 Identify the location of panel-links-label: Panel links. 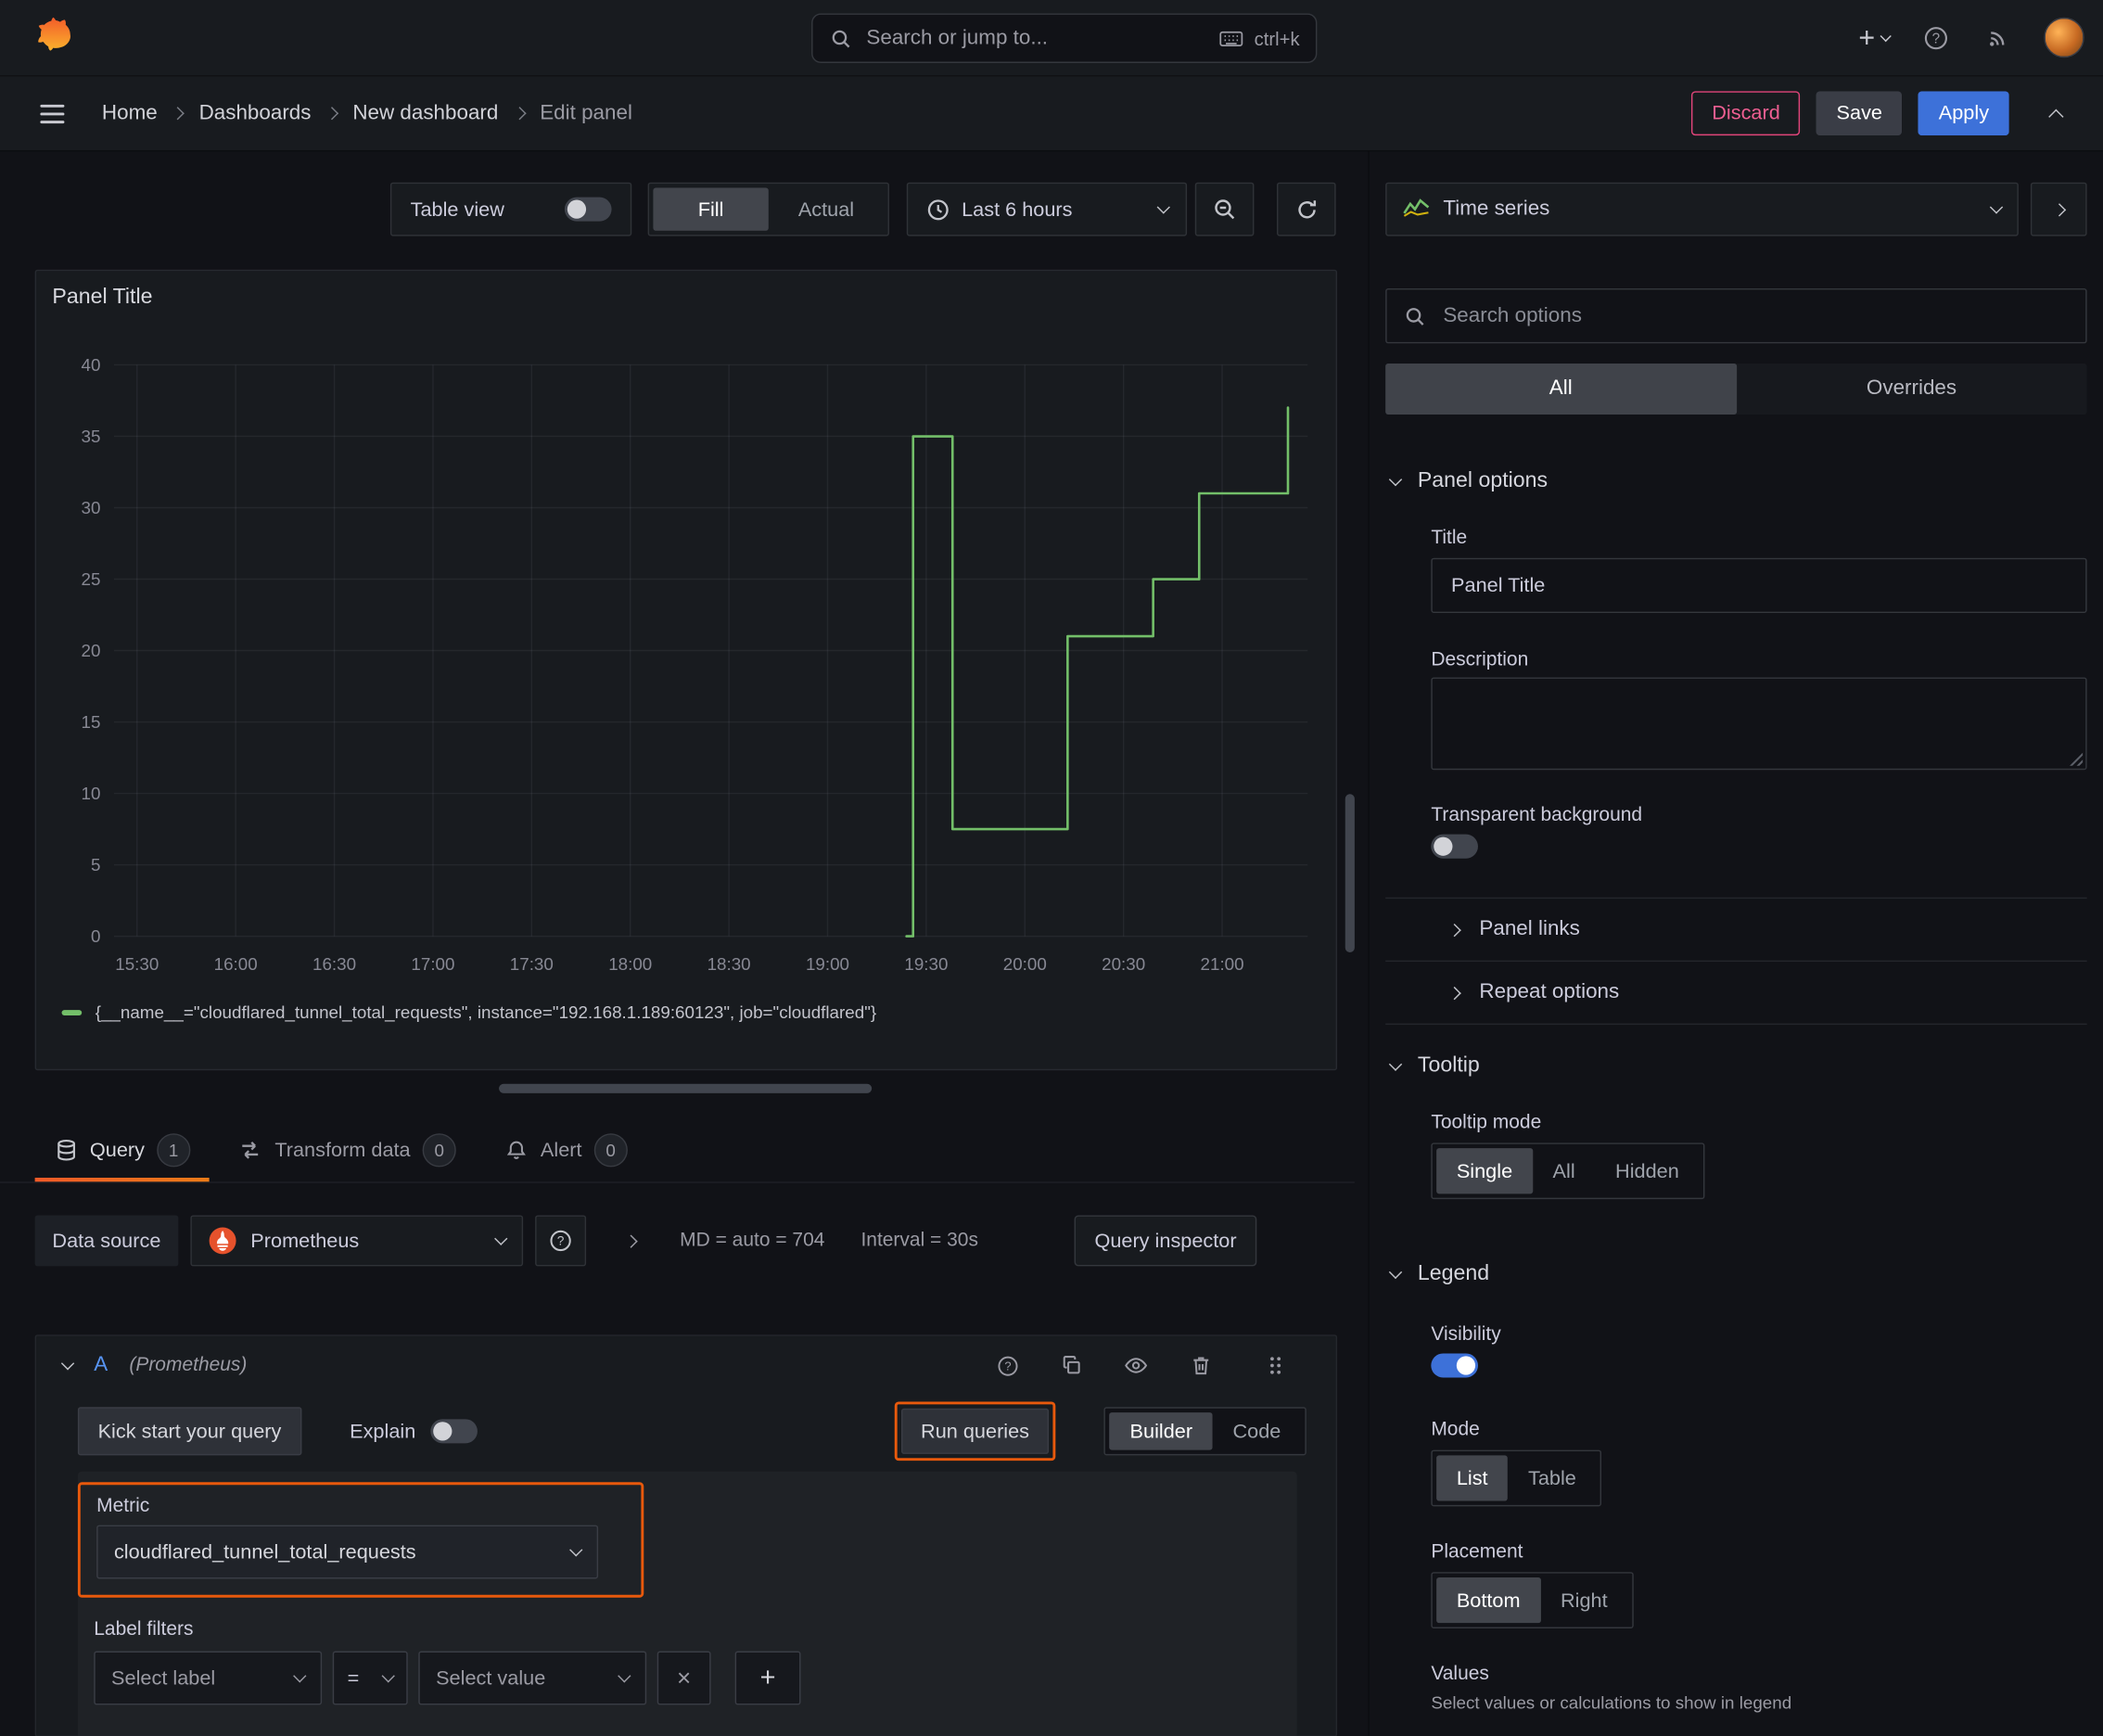
(1529, 928).